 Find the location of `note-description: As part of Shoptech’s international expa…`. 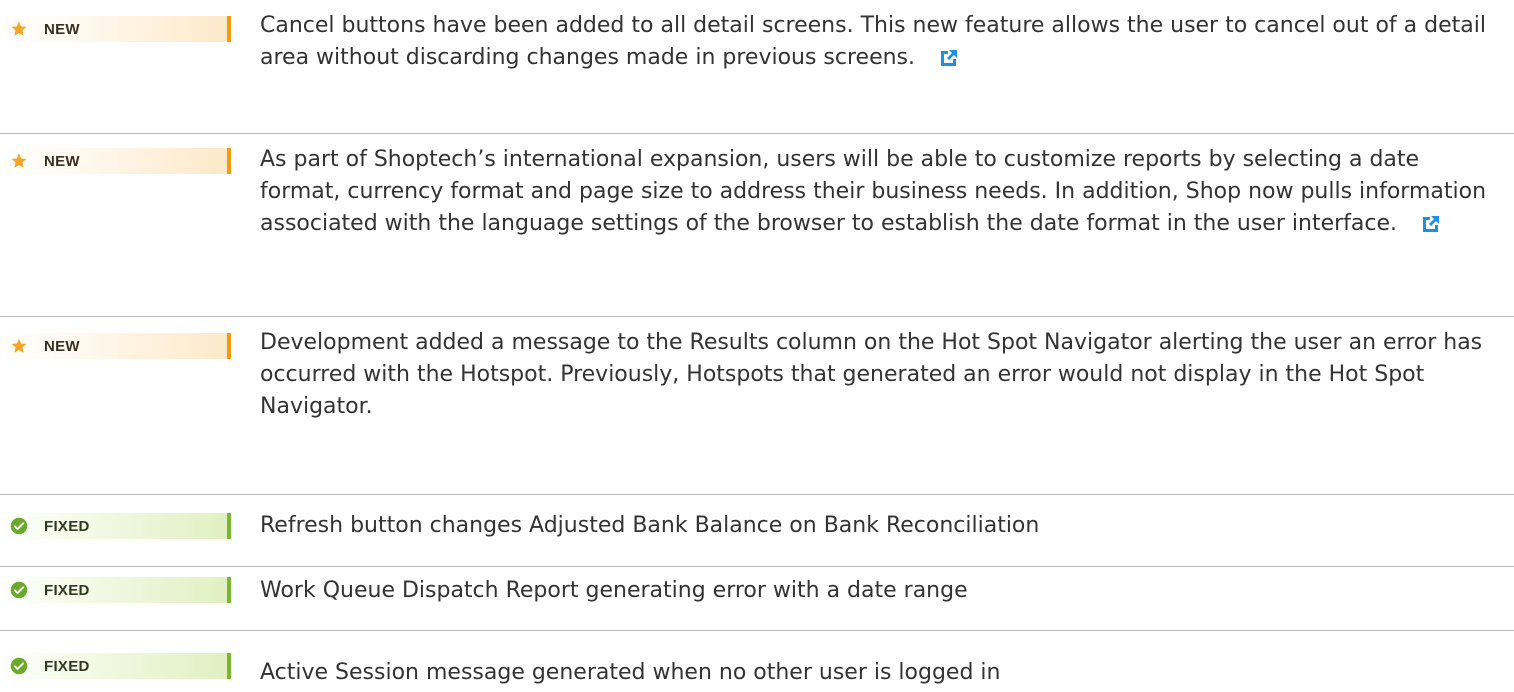

note-description: As part of Shoptech’s international expa… is located at coordinates (880, 192).